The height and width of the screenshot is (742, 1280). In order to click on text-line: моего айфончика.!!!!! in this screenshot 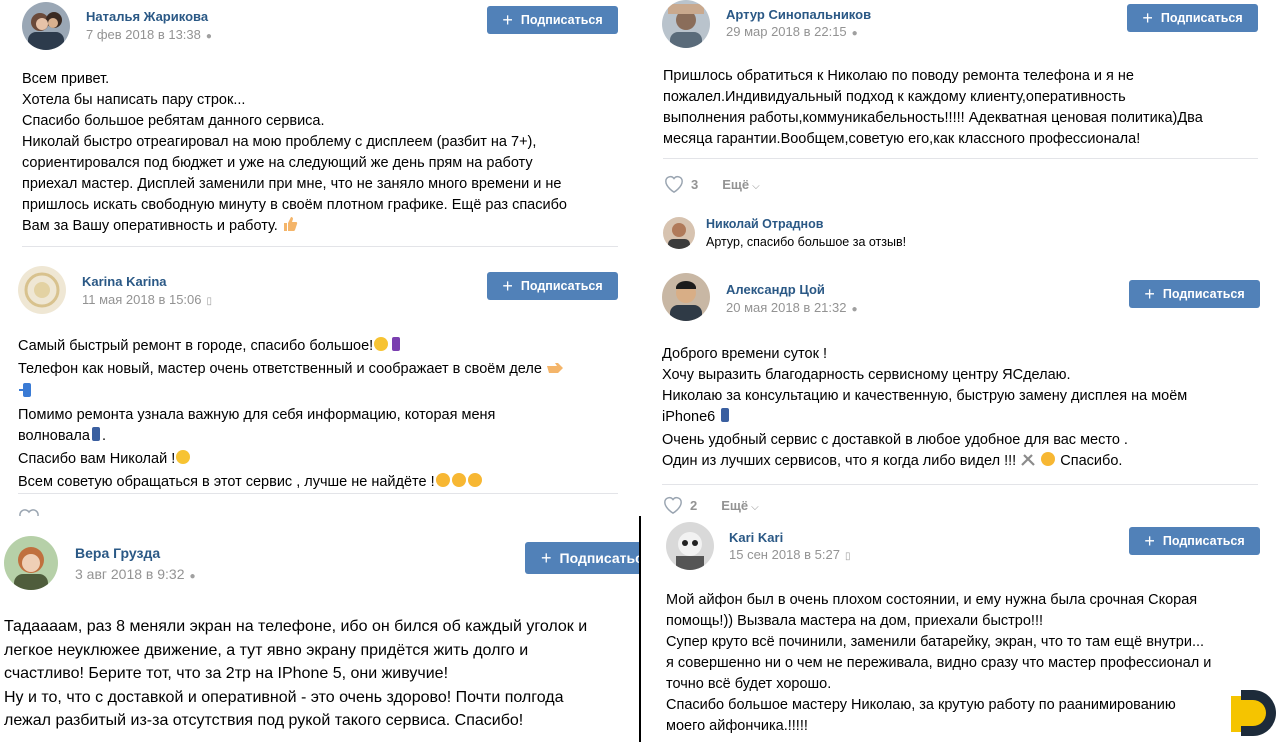, I will do `click(737, 726)`.